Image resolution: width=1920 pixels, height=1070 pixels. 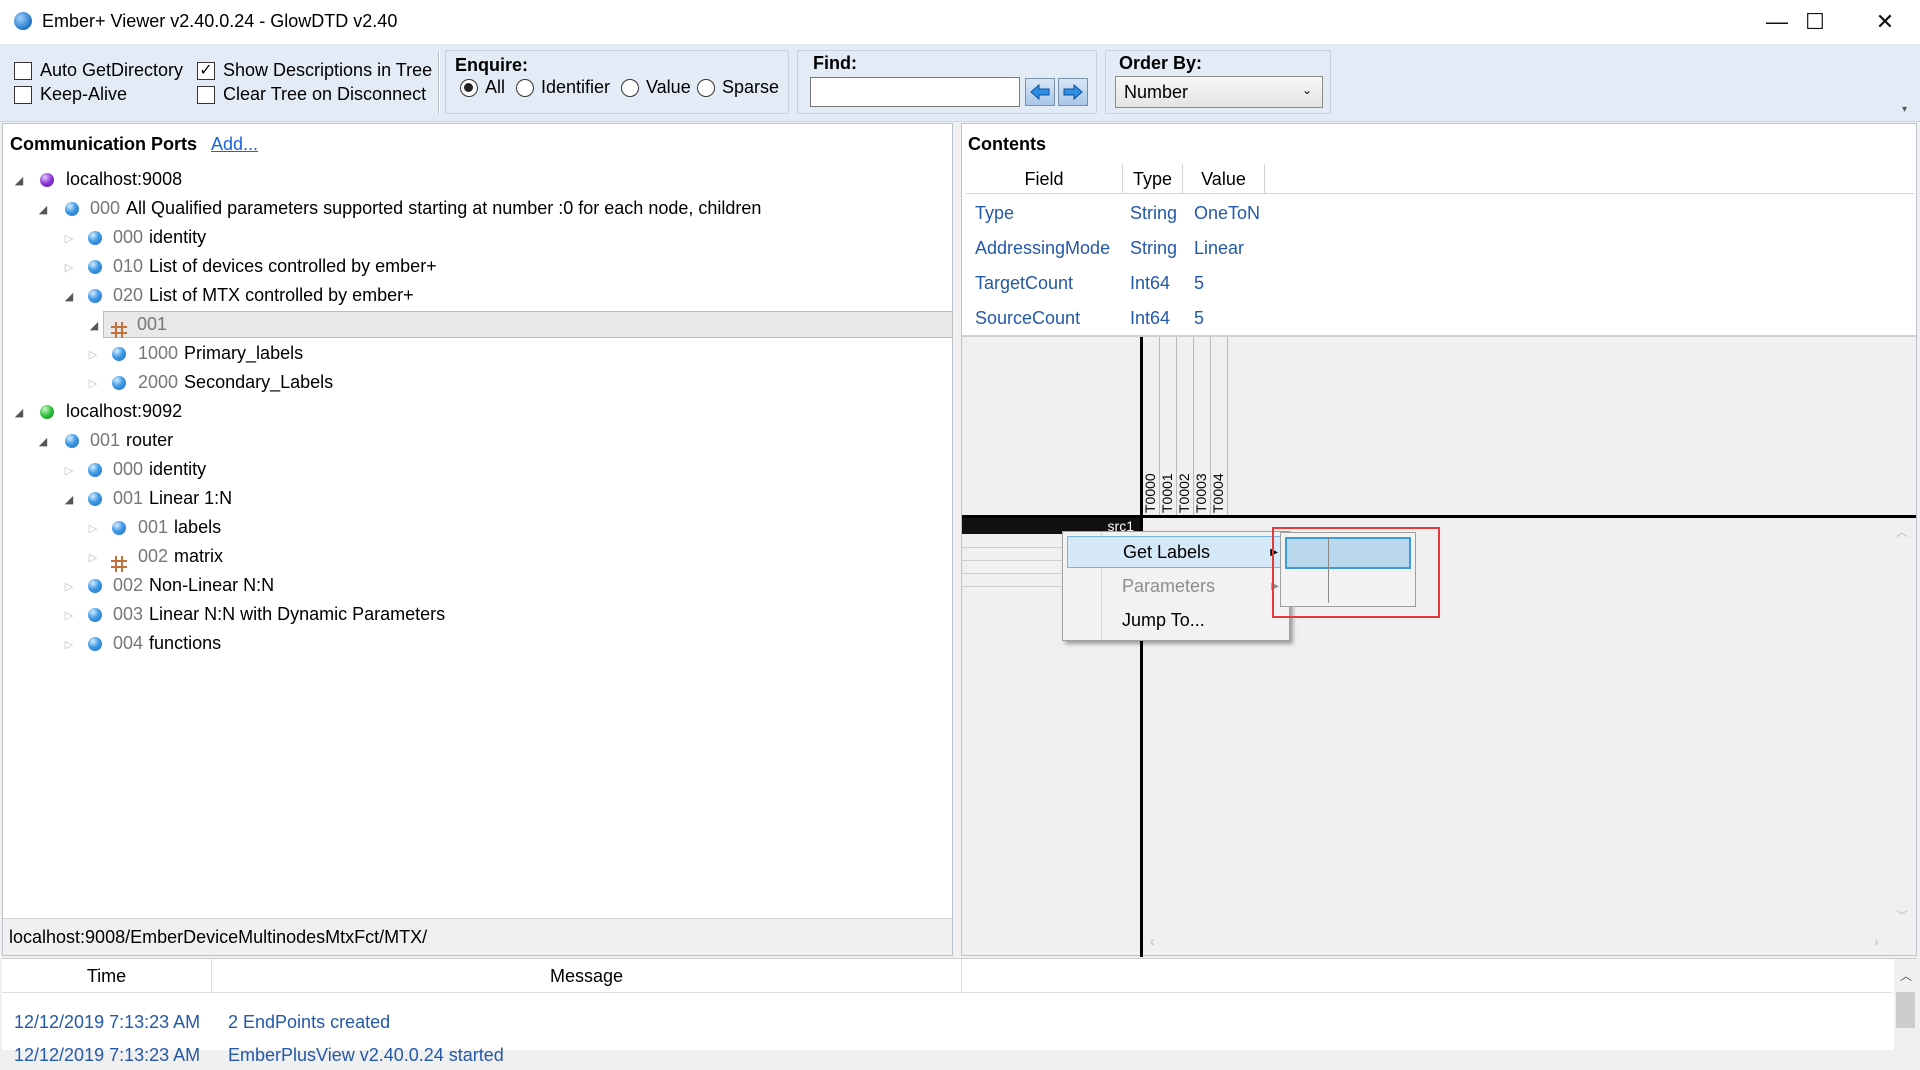 I want to click on target-label: T0001, so click(x=1167, y=489).